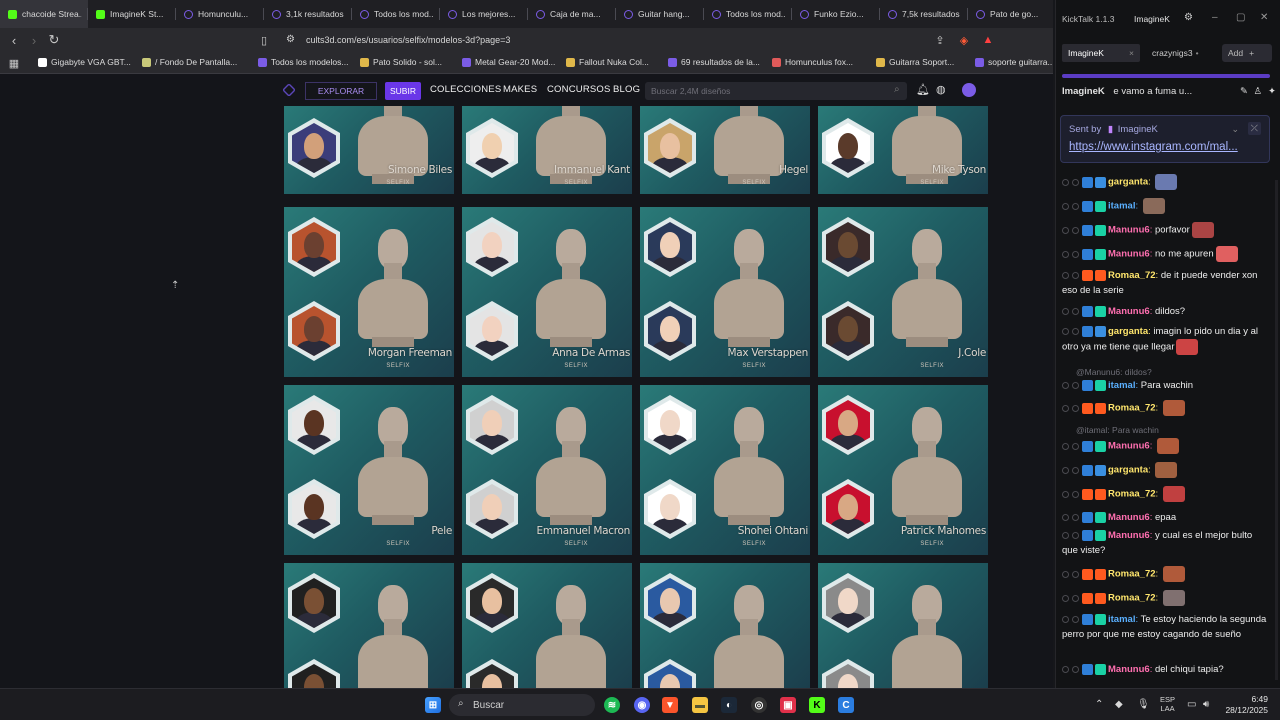 Image resolution: width=1280 pixels, height=720 pixels. I want to click on volume-icon: 🔊︎, so click(1206, 704).